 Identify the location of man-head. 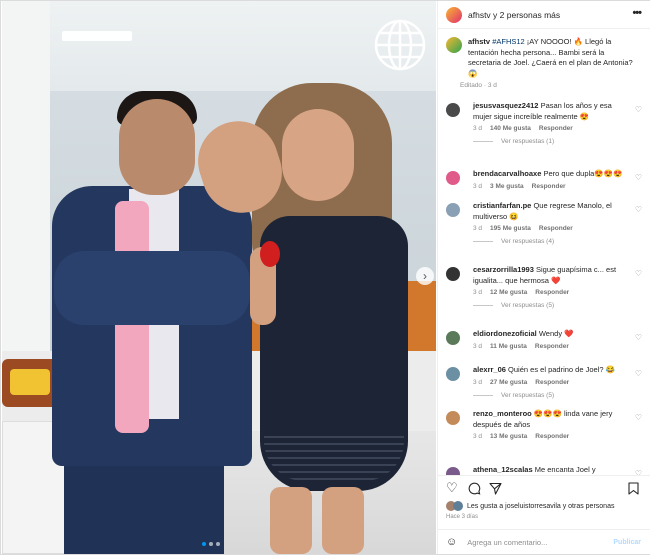
(157, 147).